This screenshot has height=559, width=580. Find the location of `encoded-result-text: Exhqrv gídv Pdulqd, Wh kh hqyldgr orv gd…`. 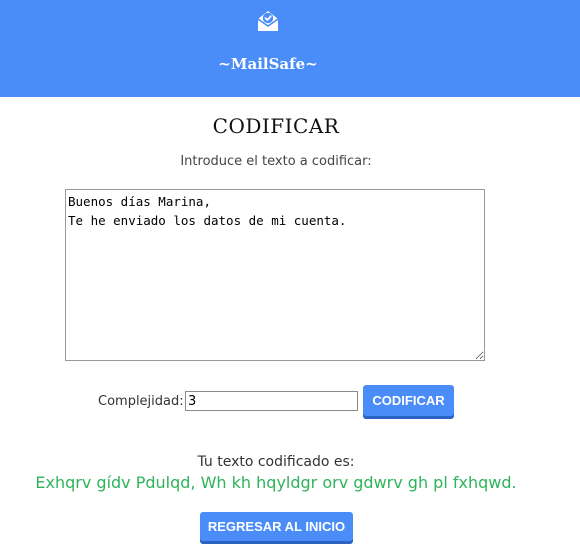

encoded-result-text: Exhqrv gídv Pdulqd, Wh kh hqyldgr orv gd… is located at coordinates (276, 482).